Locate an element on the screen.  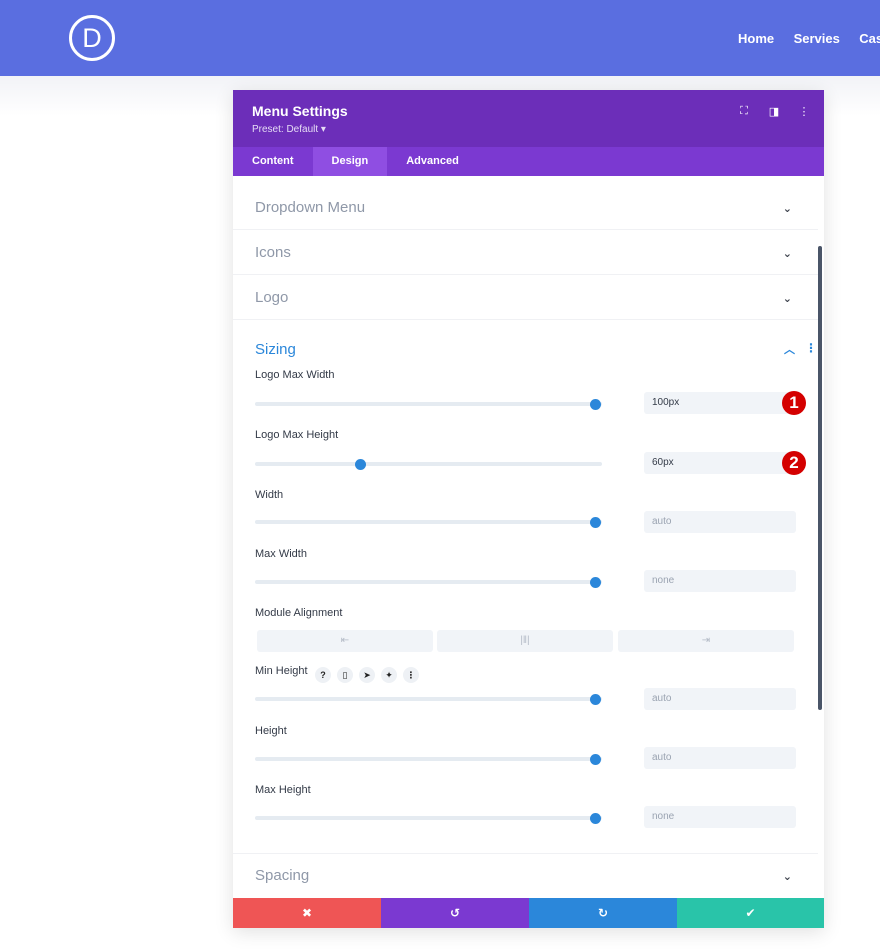
modal-header: Menu Settings Preset: Default ▾ ⛶ ◨ ⋮ is located at coordinates (528, 118).